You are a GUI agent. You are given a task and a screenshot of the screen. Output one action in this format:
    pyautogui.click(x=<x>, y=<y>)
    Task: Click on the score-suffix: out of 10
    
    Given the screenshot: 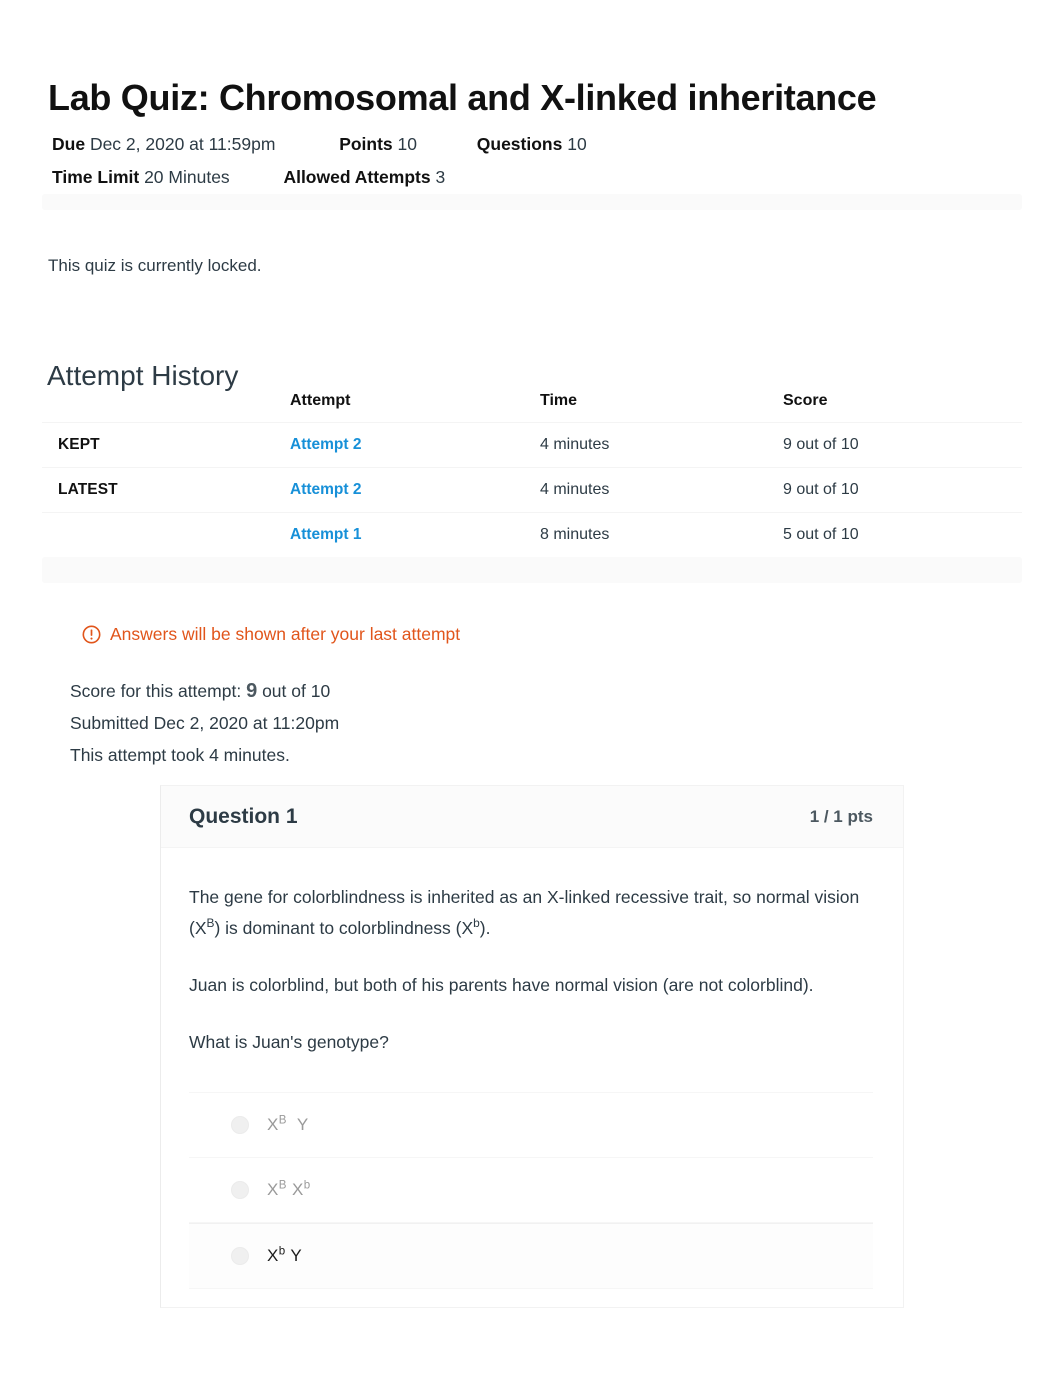 What is the action you would take?
    pyautogui.click(x=296, y=691)
    